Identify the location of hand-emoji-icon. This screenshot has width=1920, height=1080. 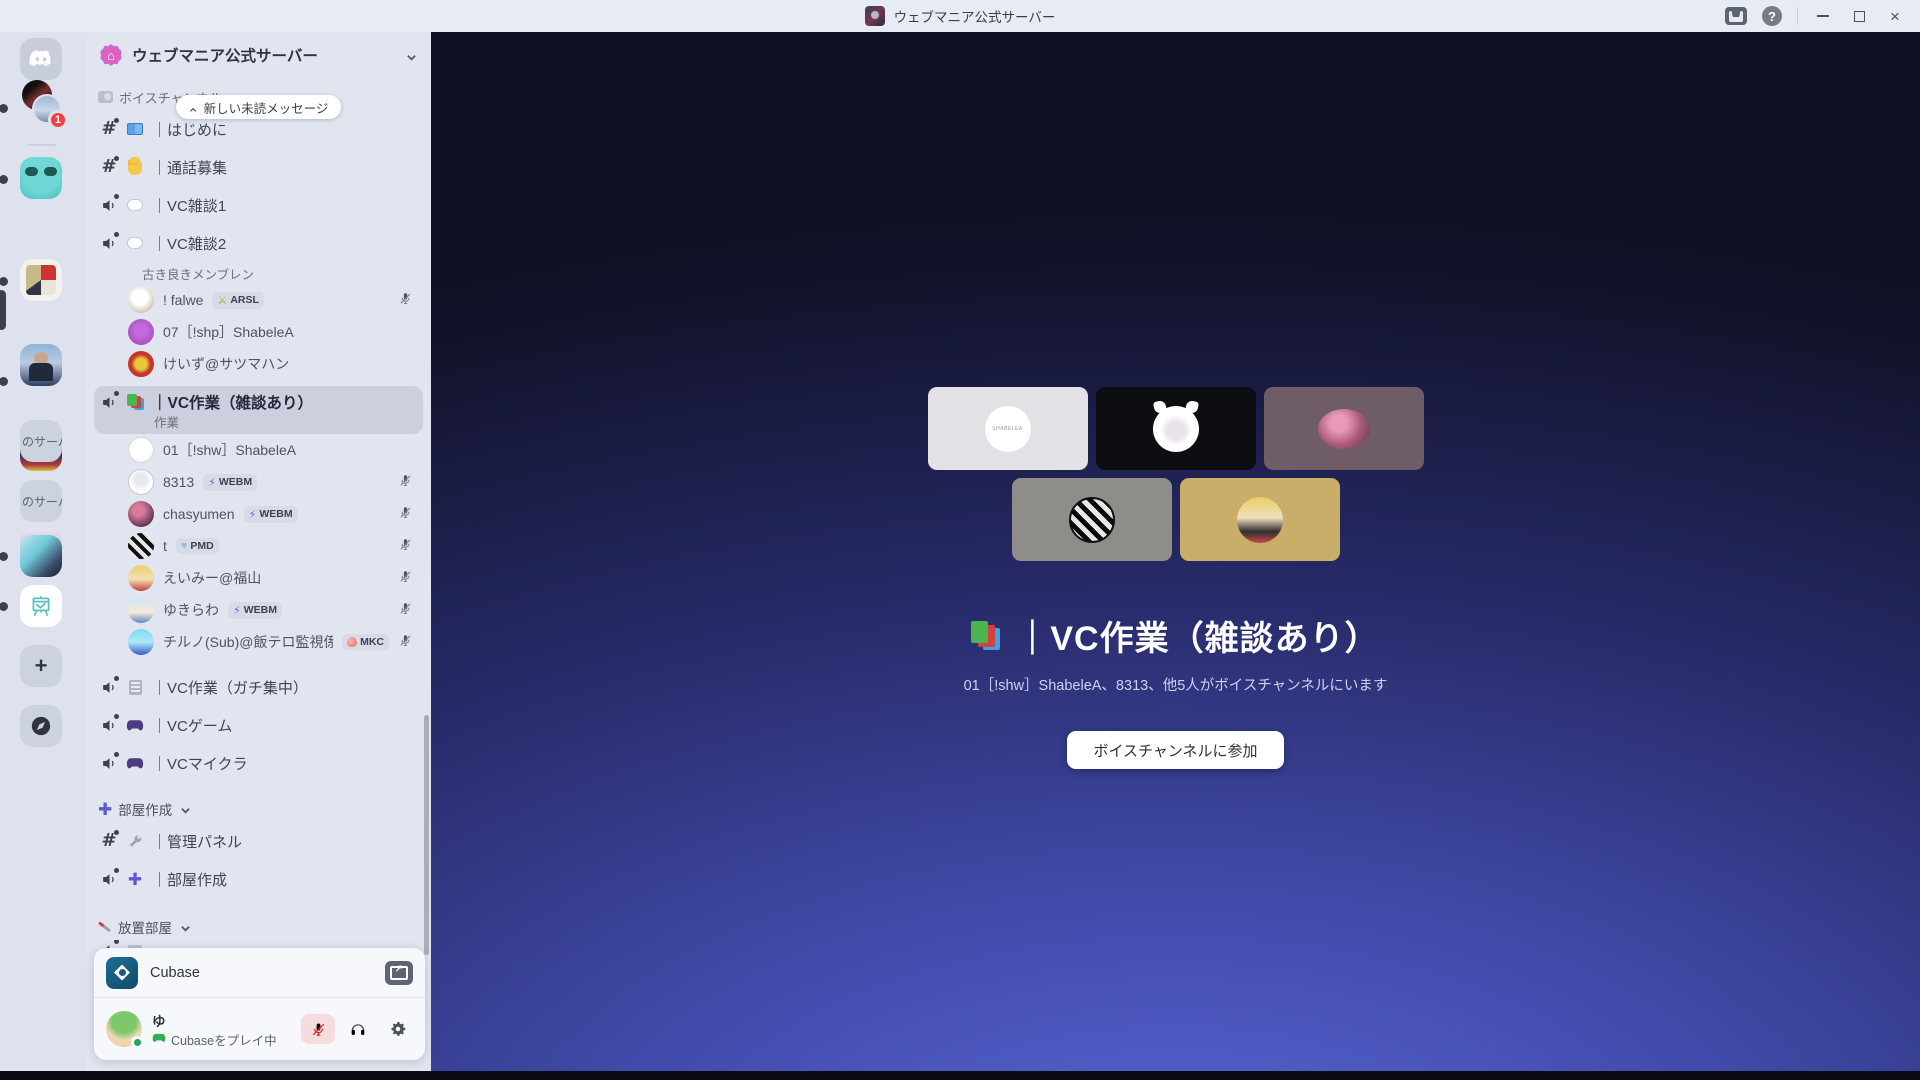
(135, 166).